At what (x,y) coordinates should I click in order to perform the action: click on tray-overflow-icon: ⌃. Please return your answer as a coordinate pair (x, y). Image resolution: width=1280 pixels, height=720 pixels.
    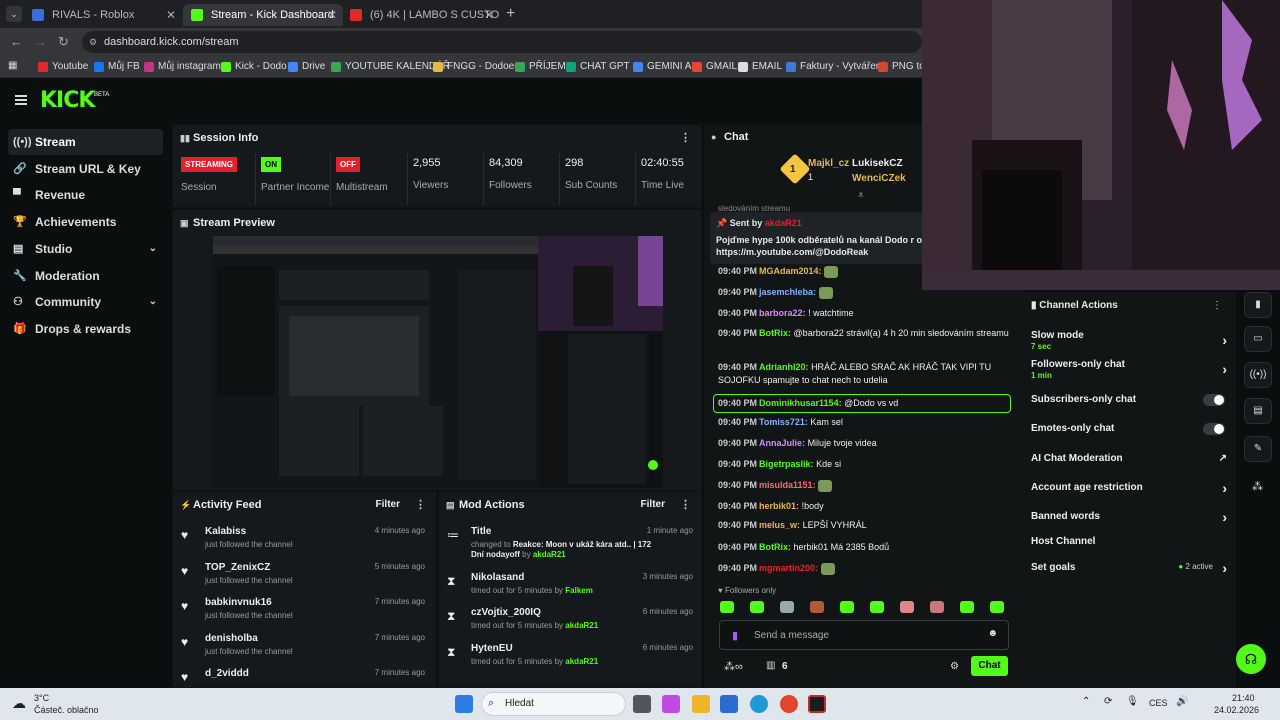
    Looking at the image, I should click on (1086, 701).